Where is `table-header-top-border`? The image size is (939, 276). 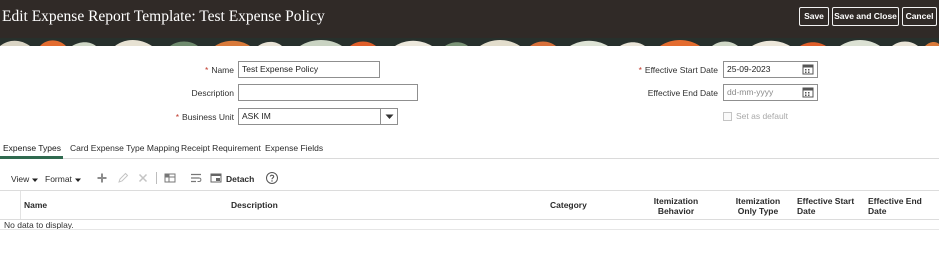
table-header-top-border is located at coordinates (469, 190).